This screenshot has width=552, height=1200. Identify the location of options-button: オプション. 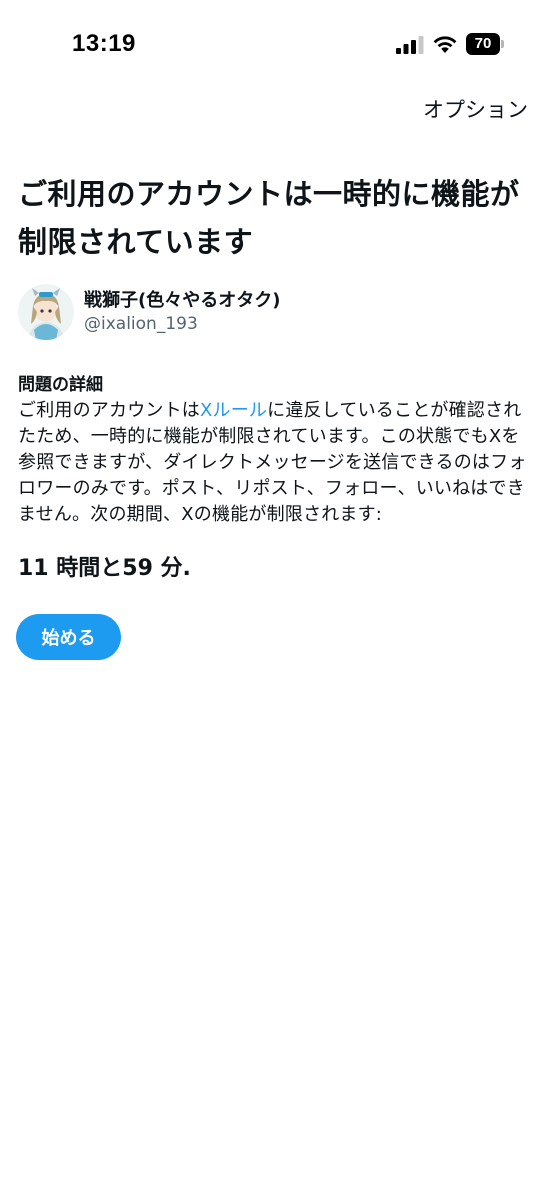
(475, 109).